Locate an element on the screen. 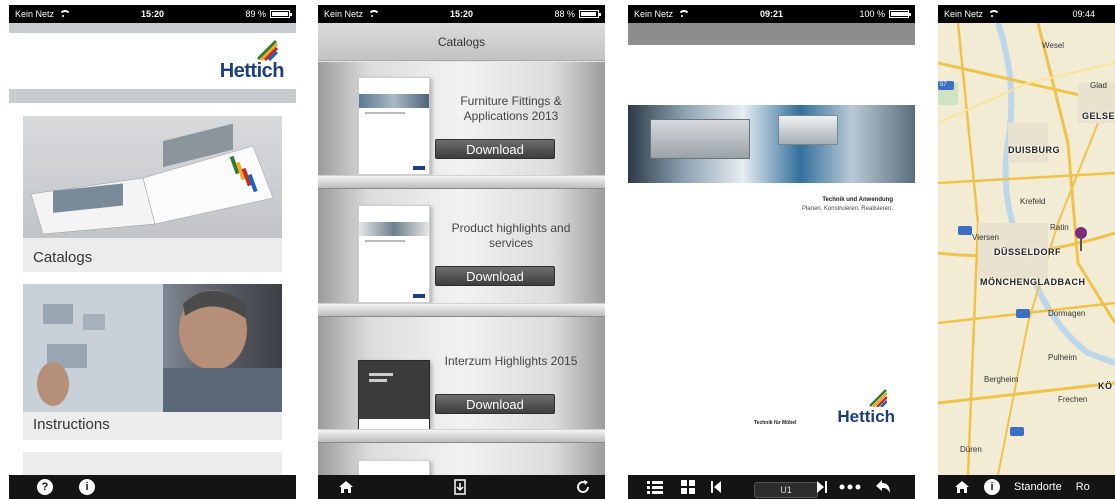 This screenshot has width=1115, height=499. map-label: Wesel is located at coordinates (1053, 45).